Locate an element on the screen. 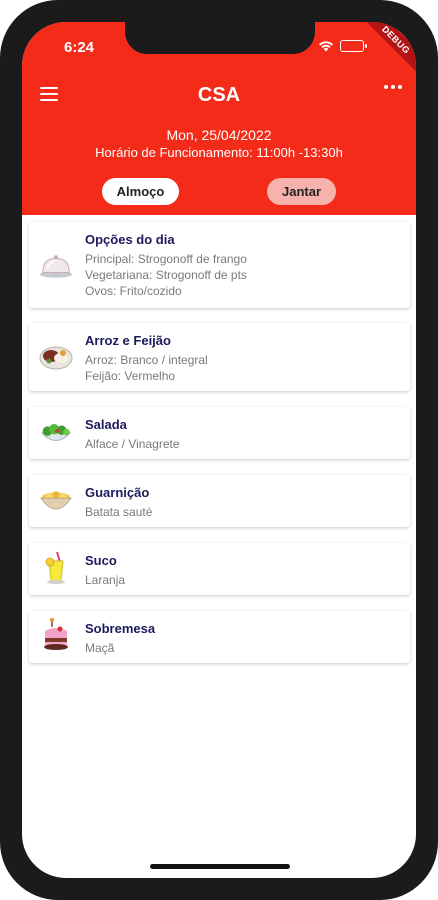 Image resolution: width=438 pixels, height=900 pixels. date-text: Mon, 25/04/2022 is located at coordinates (219, 135).